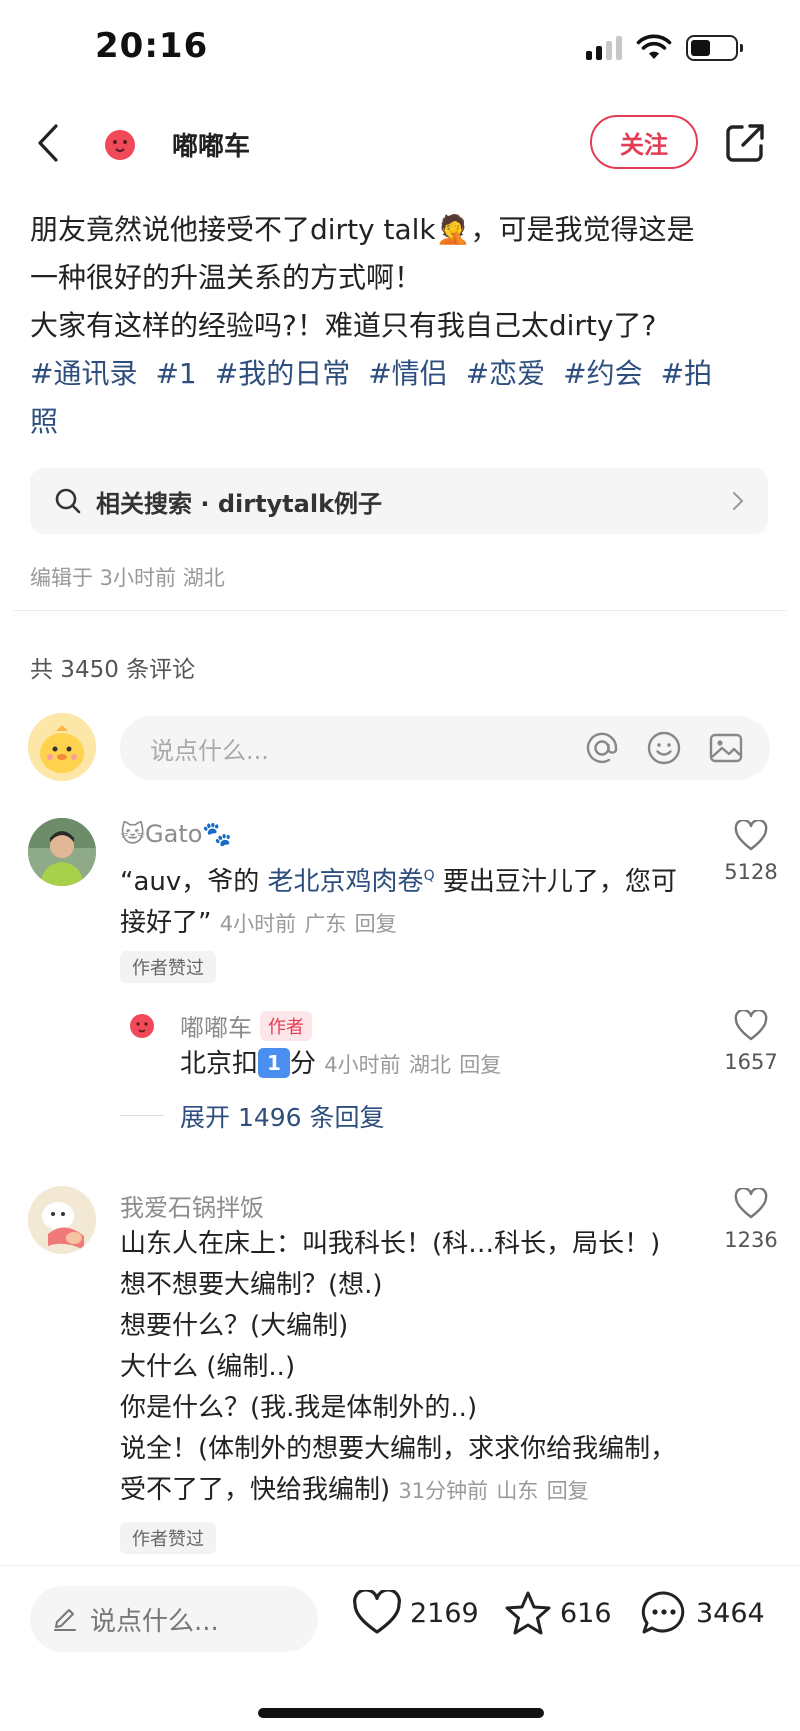  I want to click on follow-button: 关注, so click(644, 142).